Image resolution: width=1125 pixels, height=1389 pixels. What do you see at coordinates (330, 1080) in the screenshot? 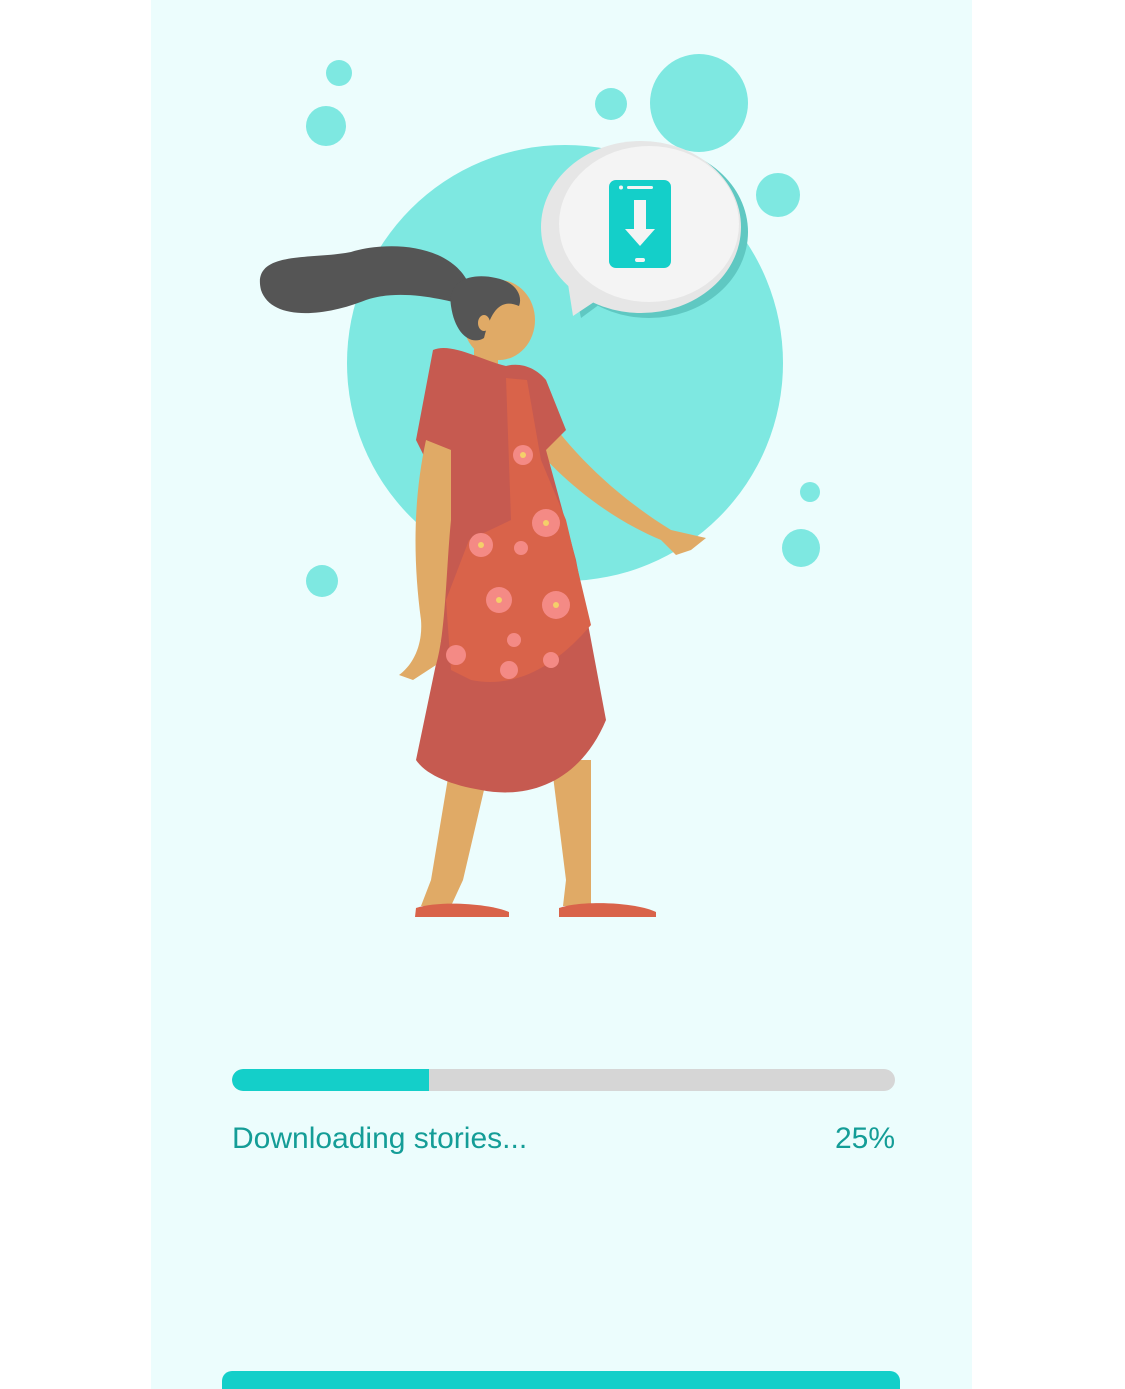
I see `download-progress-fill` at bounding box center [330, 1080].